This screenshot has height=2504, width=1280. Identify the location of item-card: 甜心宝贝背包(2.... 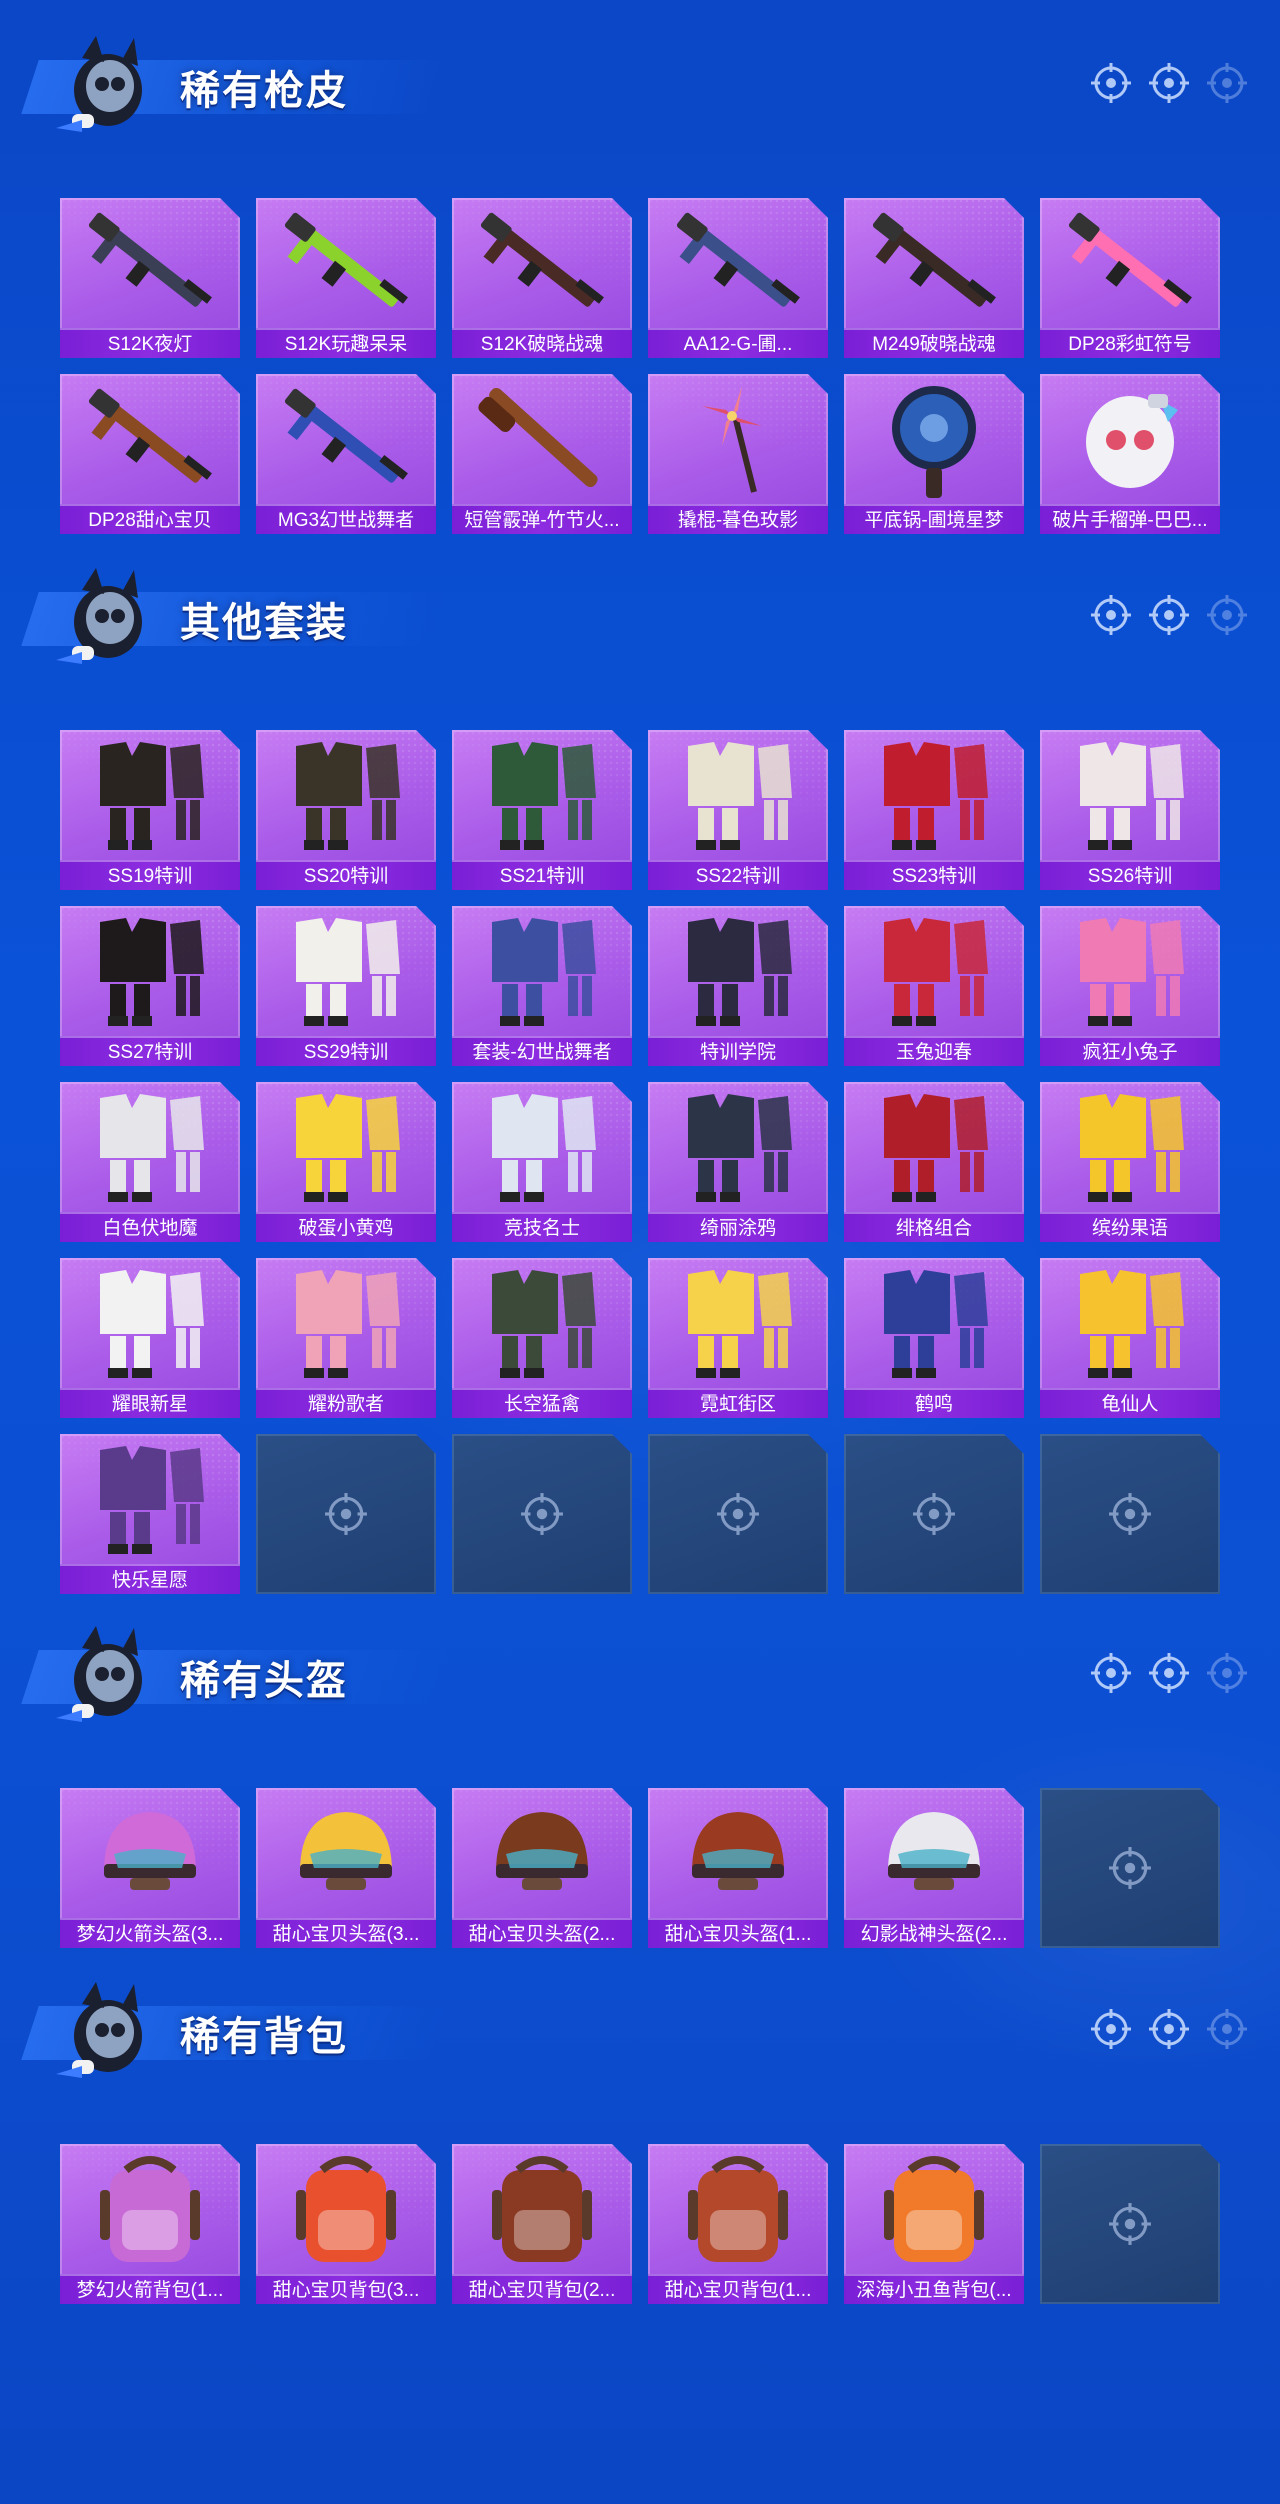
(542, 2224).